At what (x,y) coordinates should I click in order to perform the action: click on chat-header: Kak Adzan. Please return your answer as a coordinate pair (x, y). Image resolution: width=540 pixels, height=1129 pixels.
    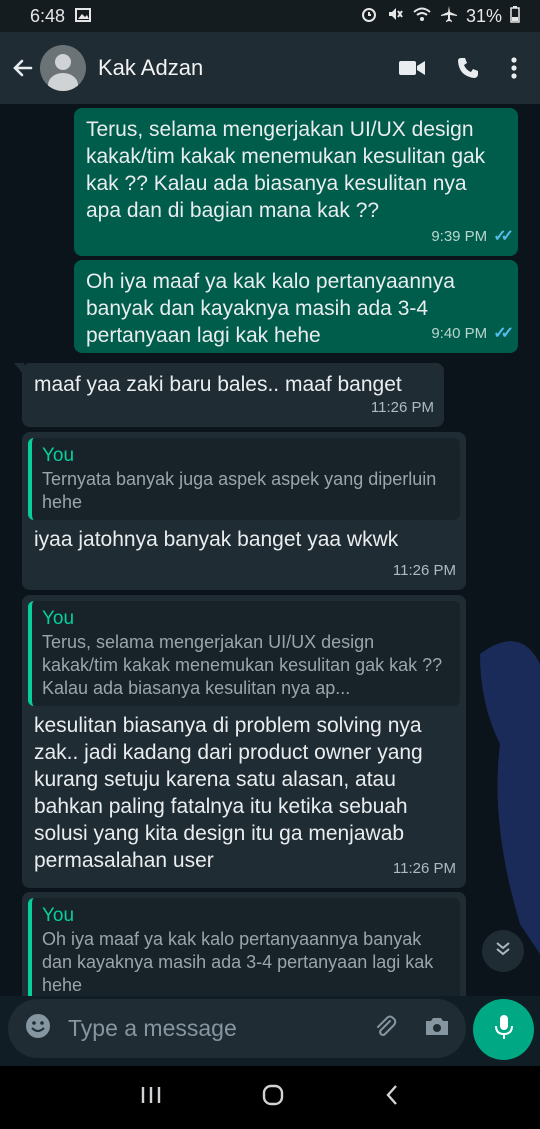
    Looking at the image, I should click on (270, 68).